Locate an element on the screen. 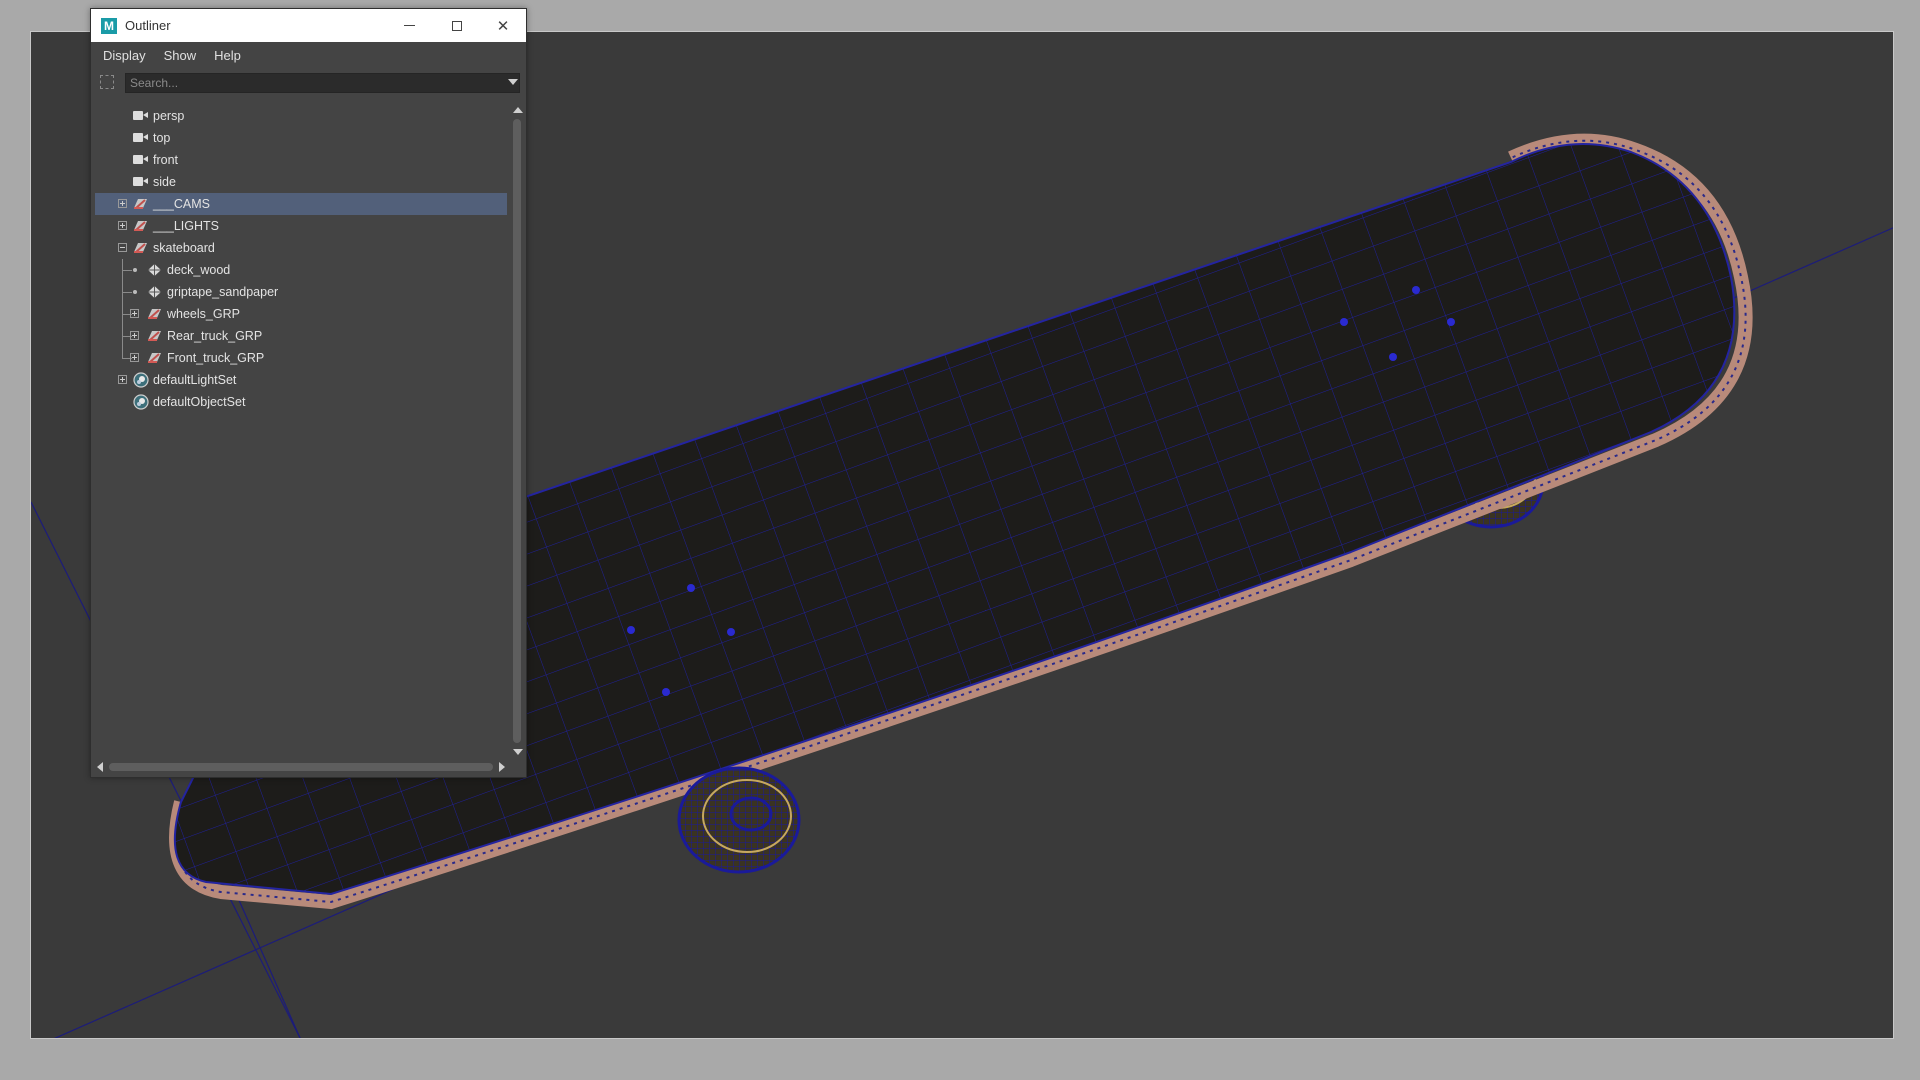  front-wheel is located at coordinates (739, 820).